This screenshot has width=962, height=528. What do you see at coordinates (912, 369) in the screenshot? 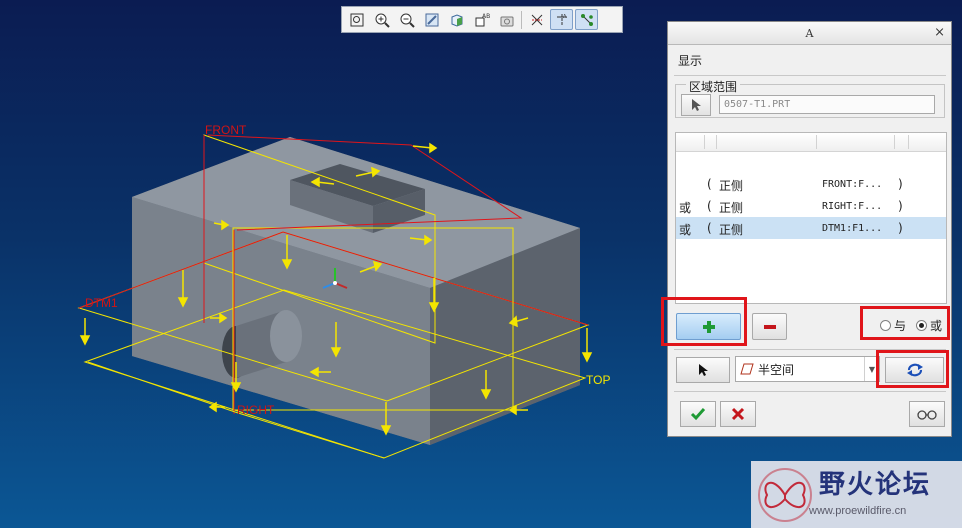
I see `flip-button-highlight` at bounding box center [912, 369].